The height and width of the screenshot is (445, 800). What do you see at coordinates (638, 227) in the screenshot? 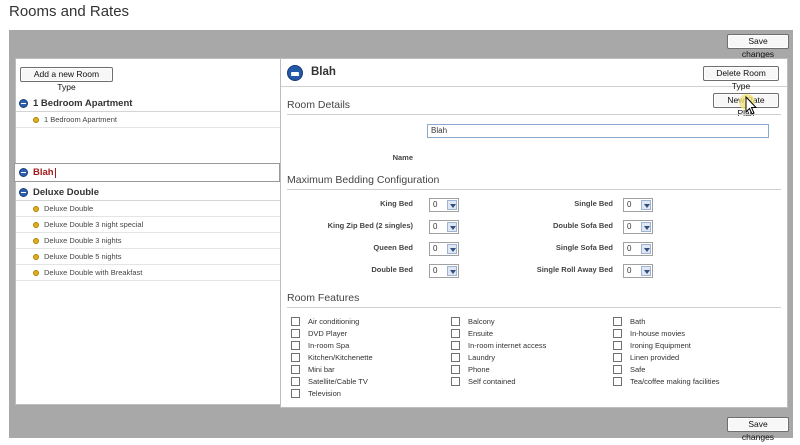
I see `double-sofa-bed-select: 0` at bounding box center [638, 227].